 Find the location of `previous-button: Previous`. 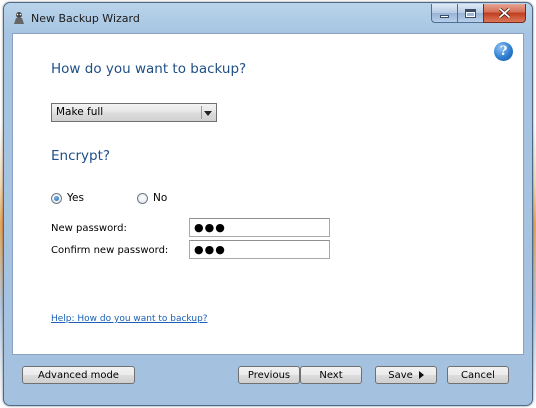

previous-button: Previous is located at coordinates (269, 375).